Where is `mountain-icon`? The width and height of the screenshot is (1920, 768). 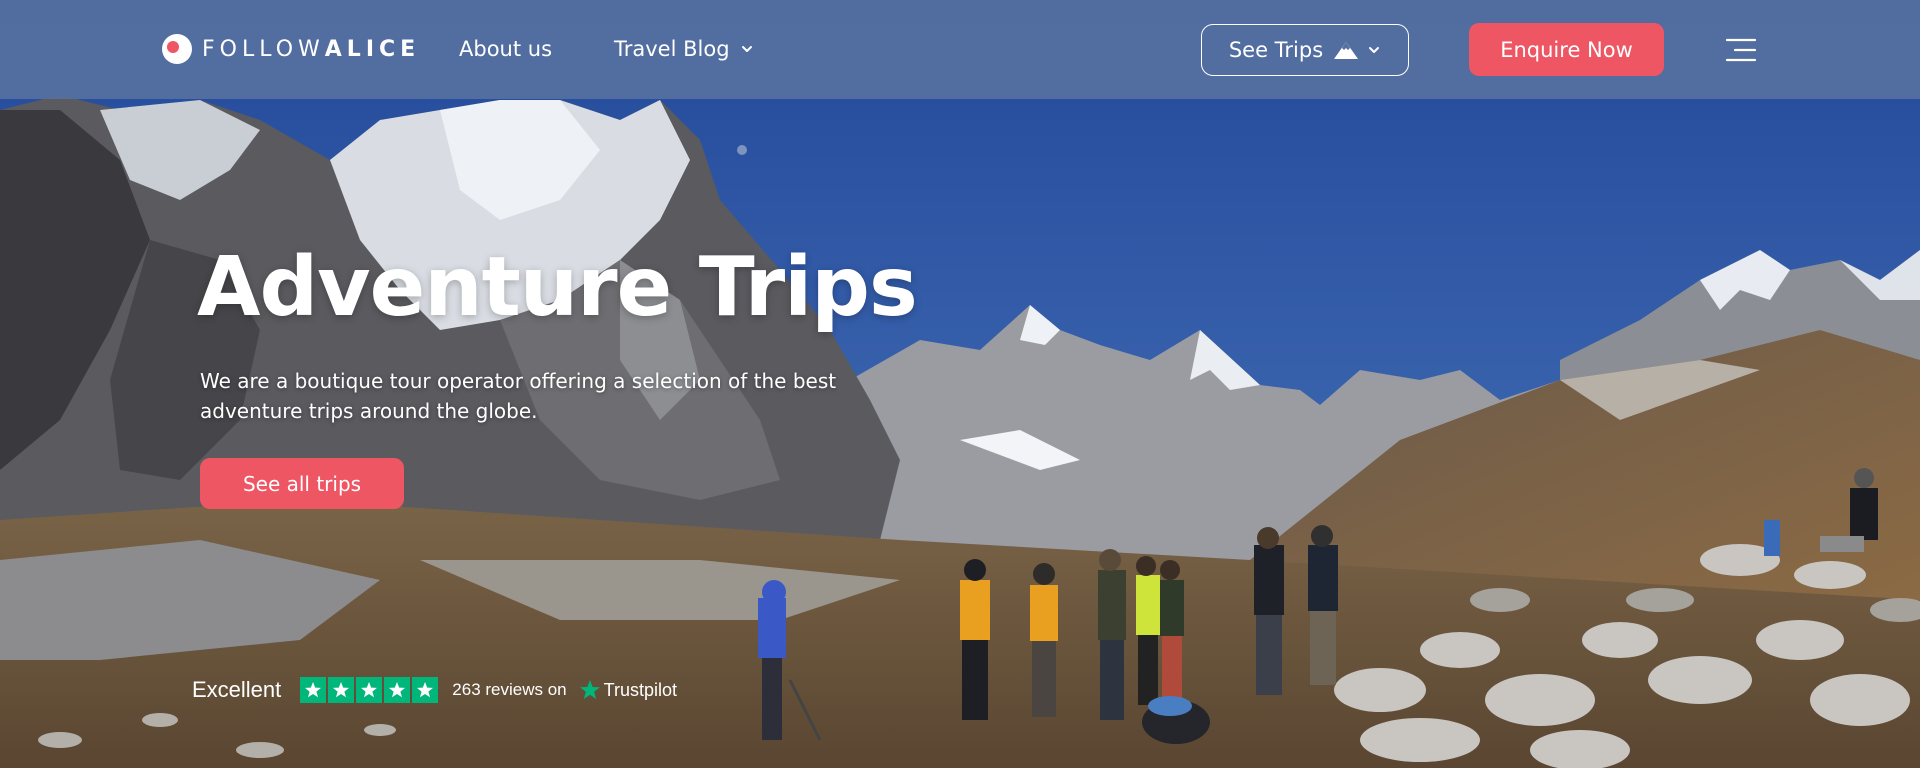 mountain-icon is located at coordinates (1346, 50).